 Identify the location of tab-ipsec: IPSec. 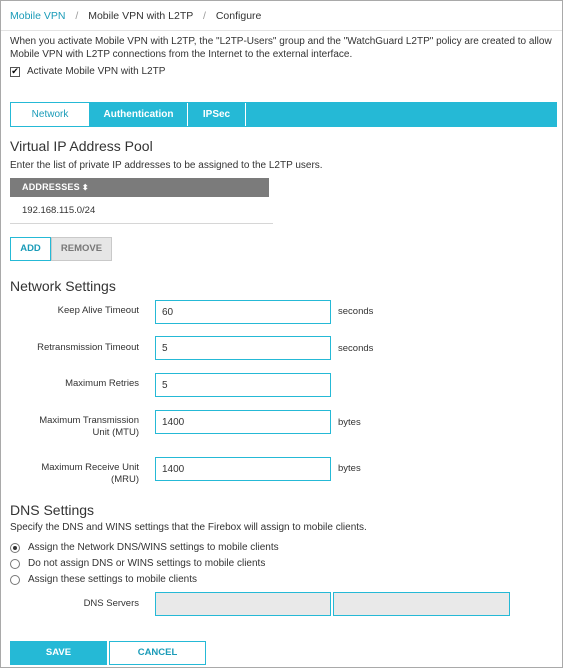
(217, 114).